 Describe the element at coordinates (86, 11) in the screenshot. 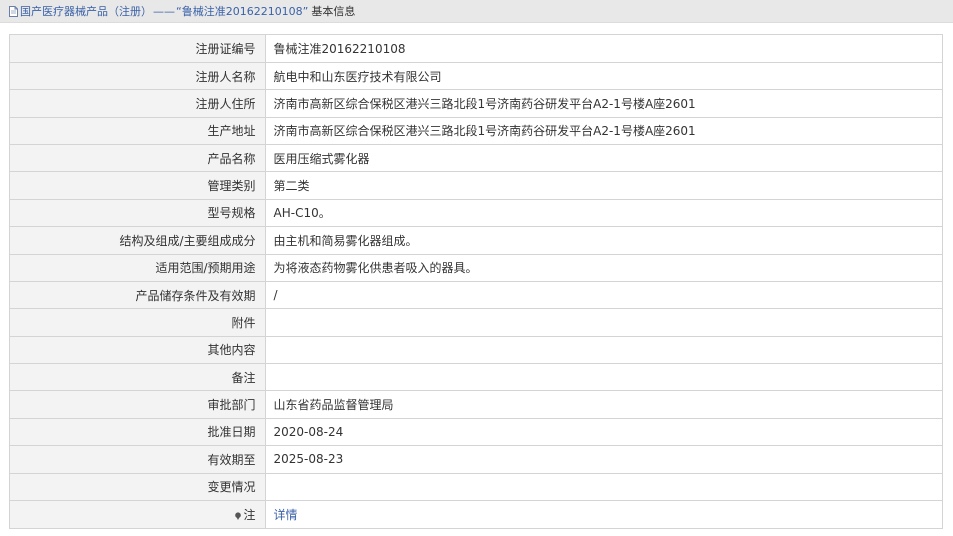

I see `breadcrumb-root: 国产医疗器械产品（注册）` at that location.